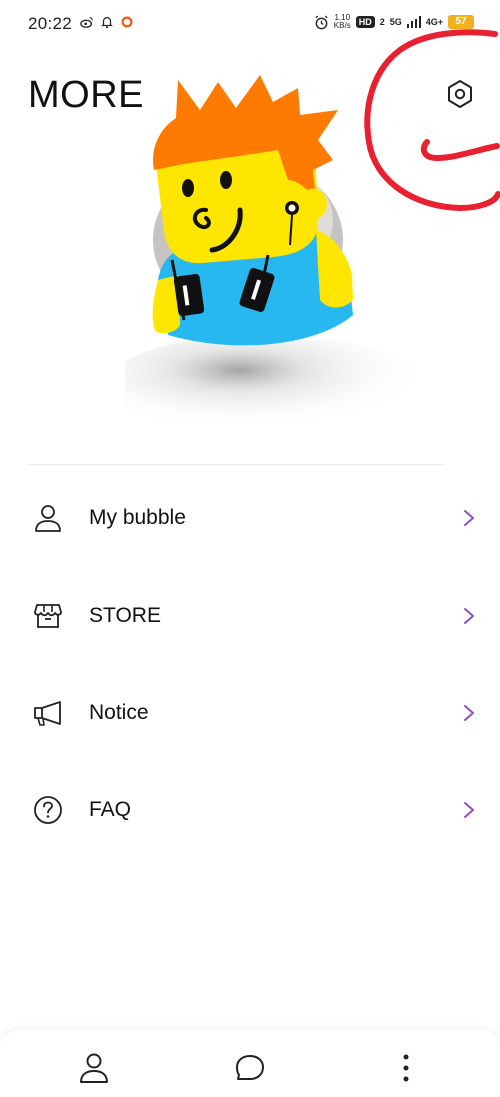 The image size is (500, 1097). I want to click on alarm-icon, so click(321, 21).